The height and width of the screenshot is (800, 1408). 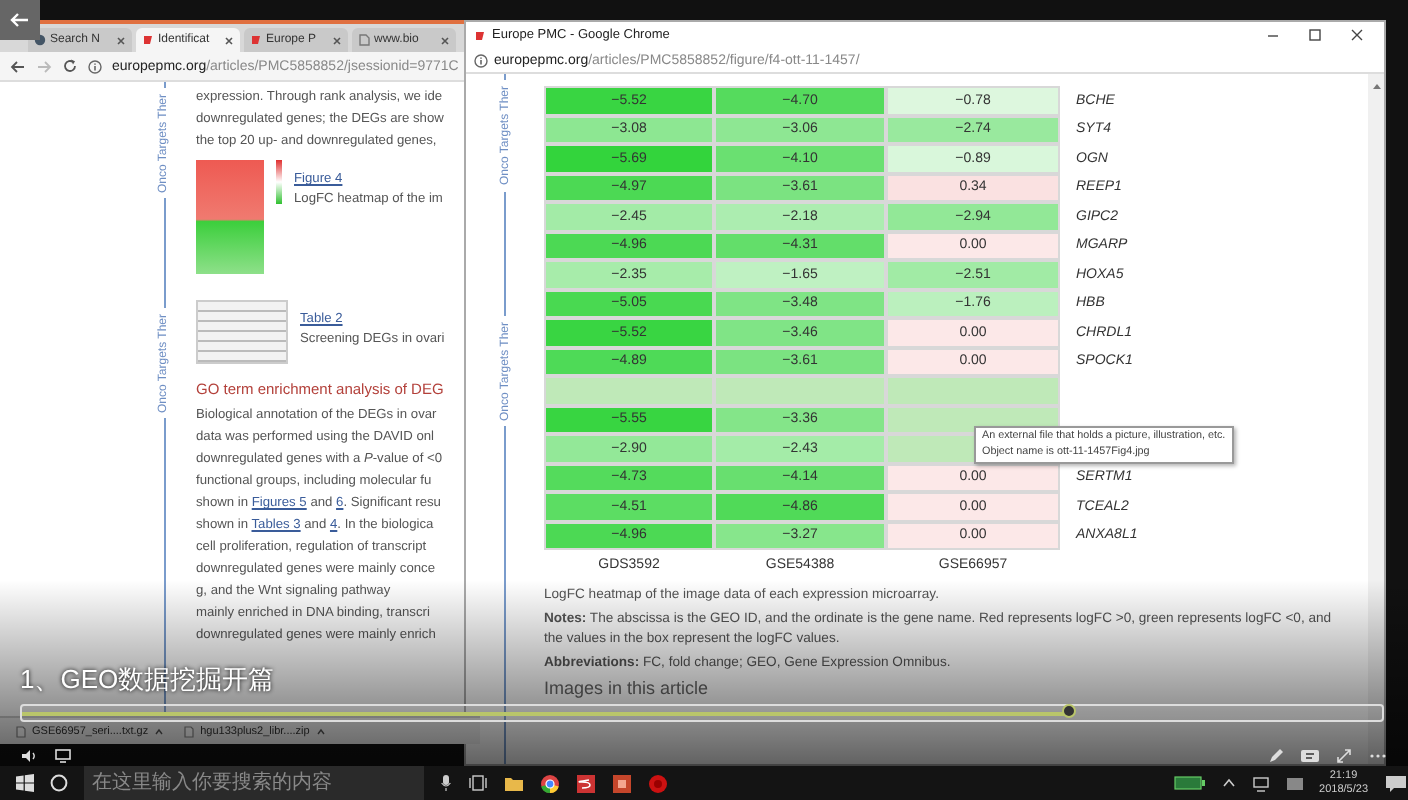 What do you see at coordinates (230, 217) in the screenshot?
I see `heatmap-thumbnail` at bounding box center [230, 217].